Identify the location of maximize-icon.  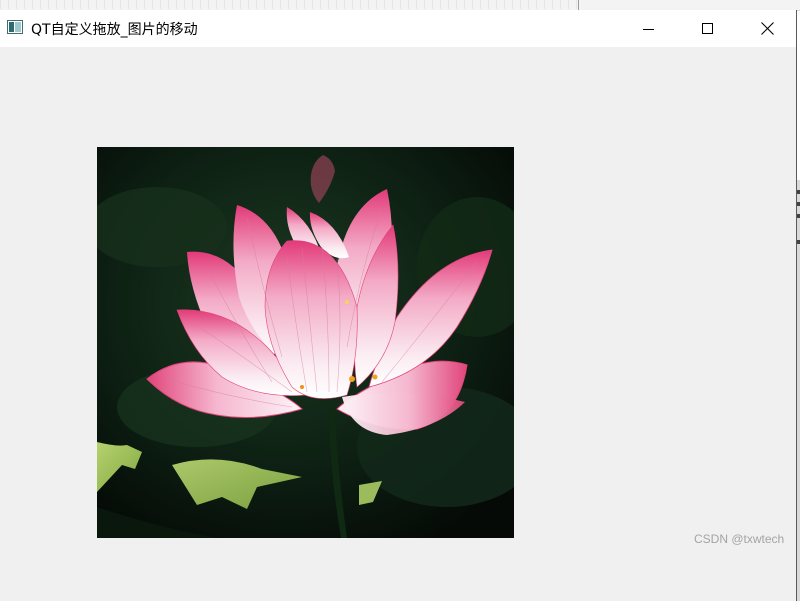
(707, 28).